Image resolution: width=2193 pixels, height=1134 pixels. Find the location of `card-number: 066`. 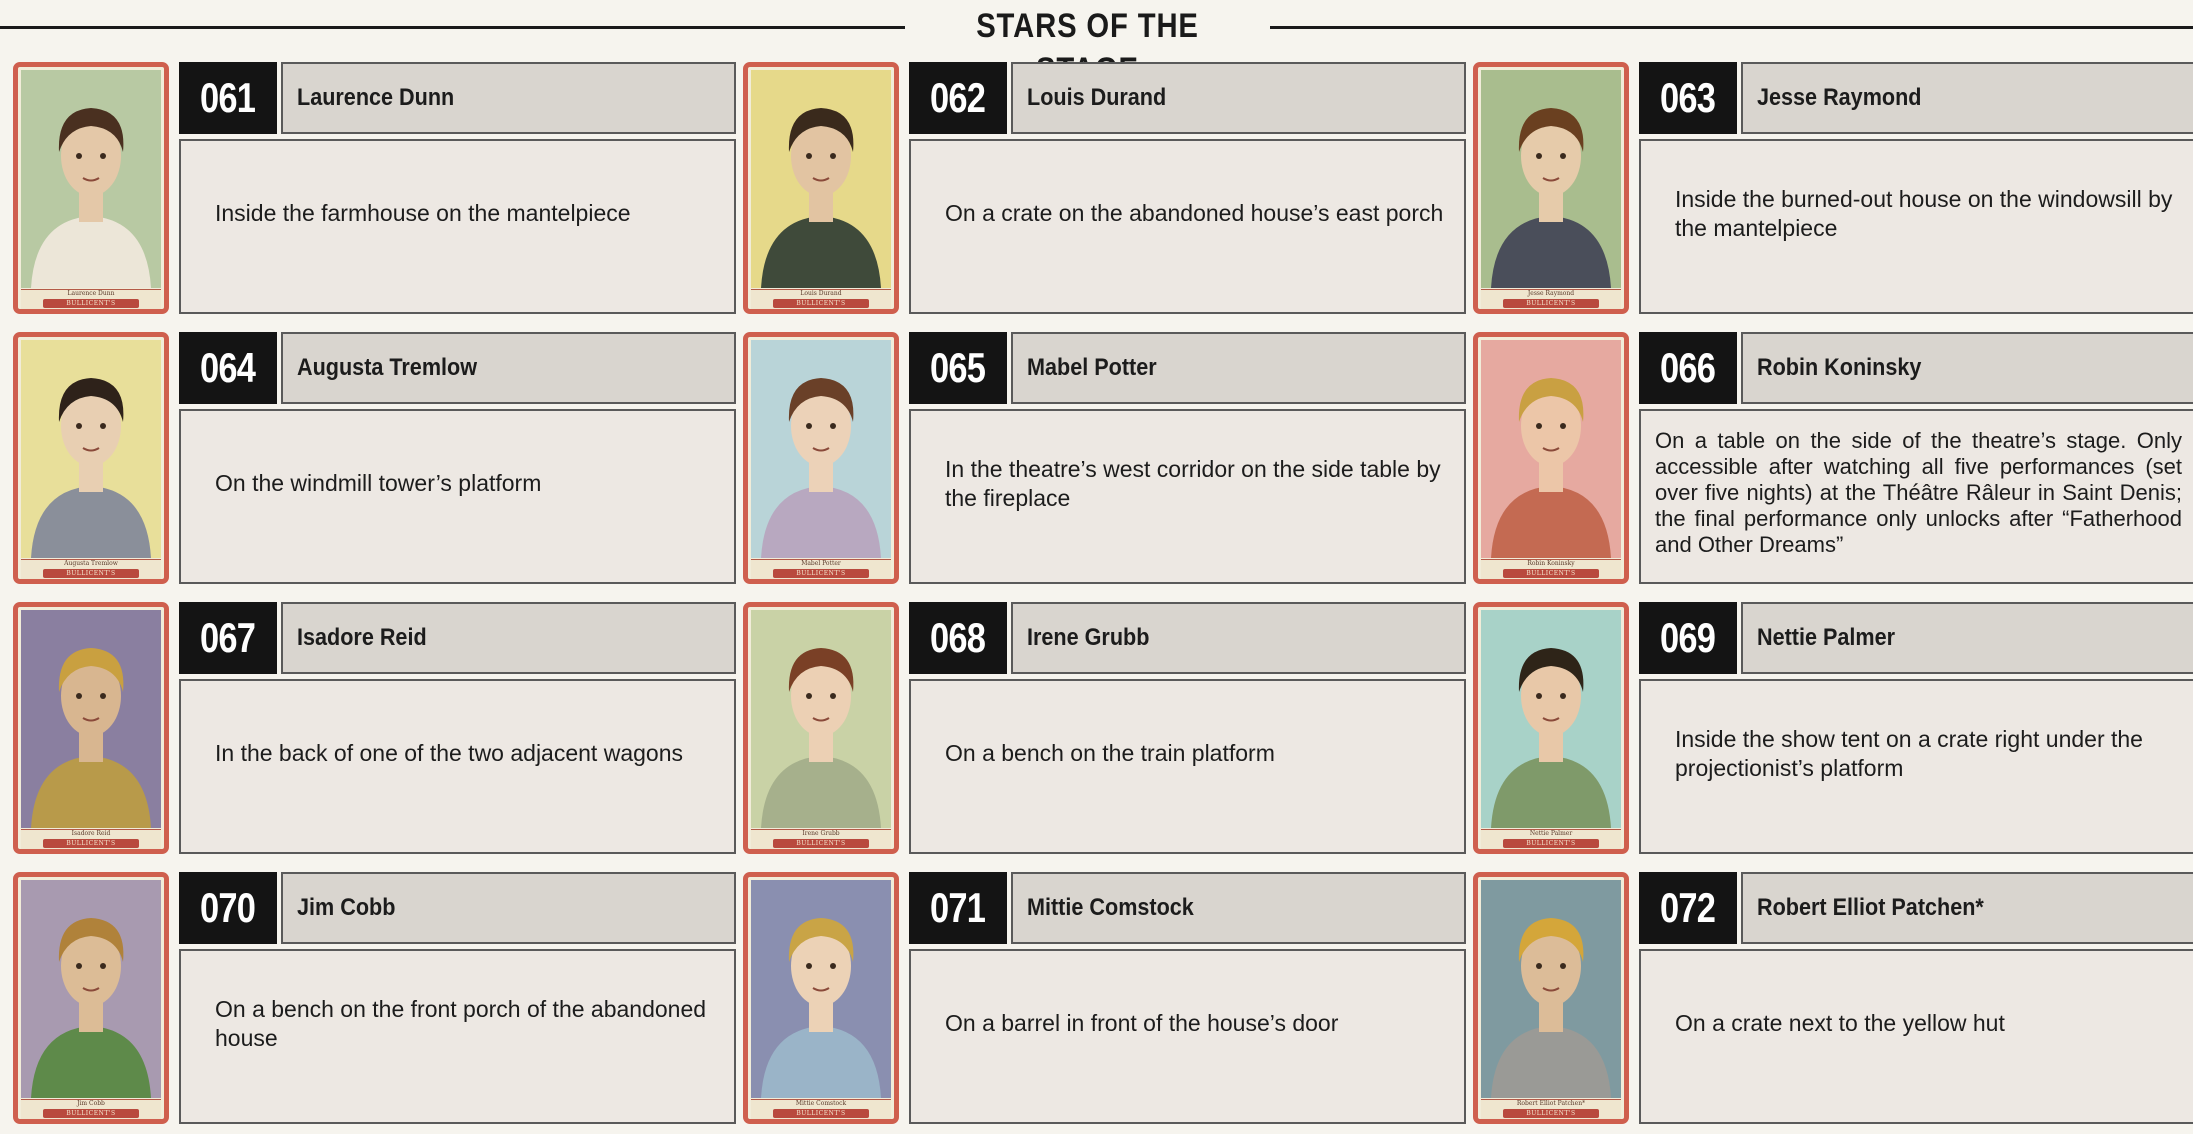

card-number: 066 is located at coordinates (1688, 367).